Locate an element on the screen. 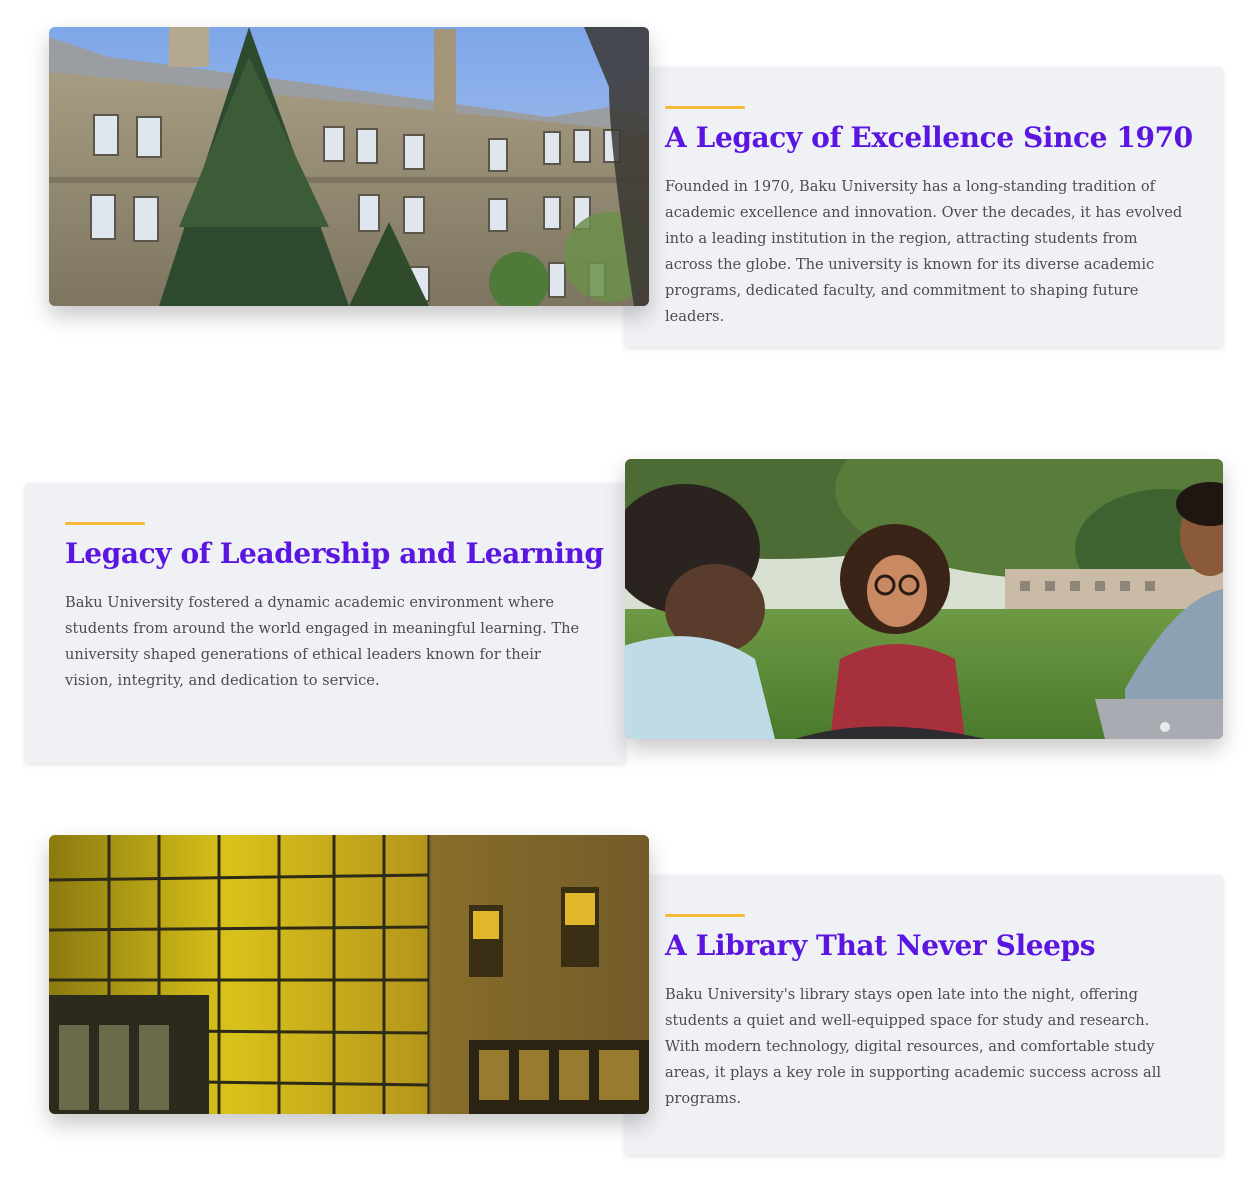  section-heading: Legacy of Leadership and Learning is located at coordinates (334, 553).